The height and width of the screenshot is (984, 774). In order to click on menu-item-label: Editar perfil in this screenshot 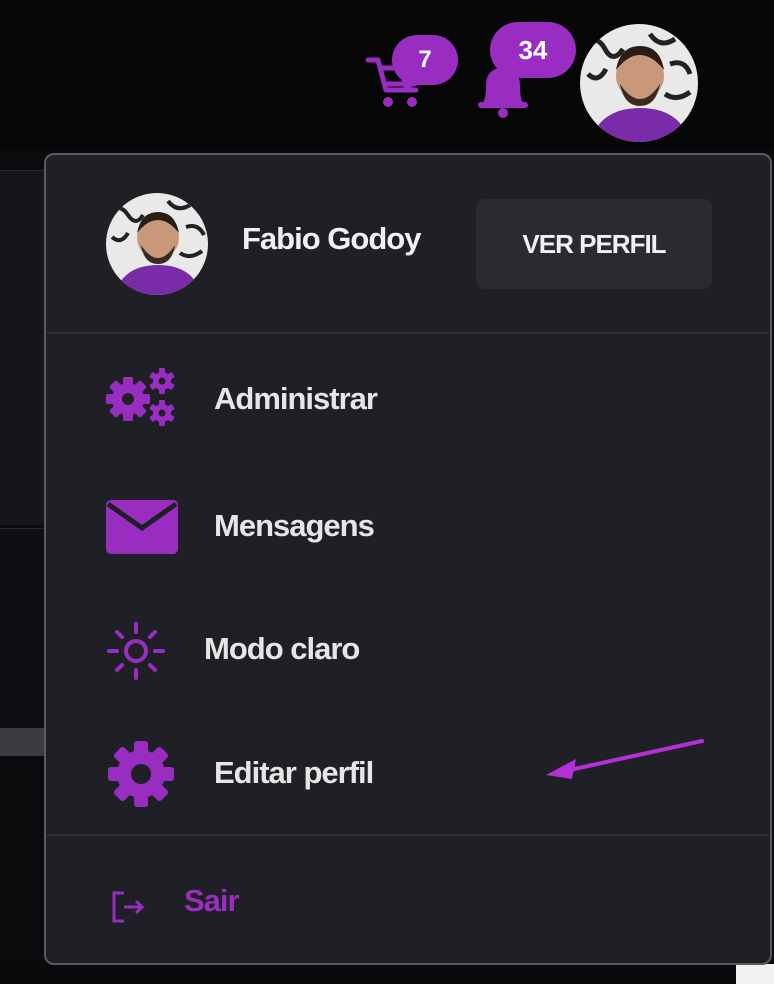, I will do `click(294, 772)`.